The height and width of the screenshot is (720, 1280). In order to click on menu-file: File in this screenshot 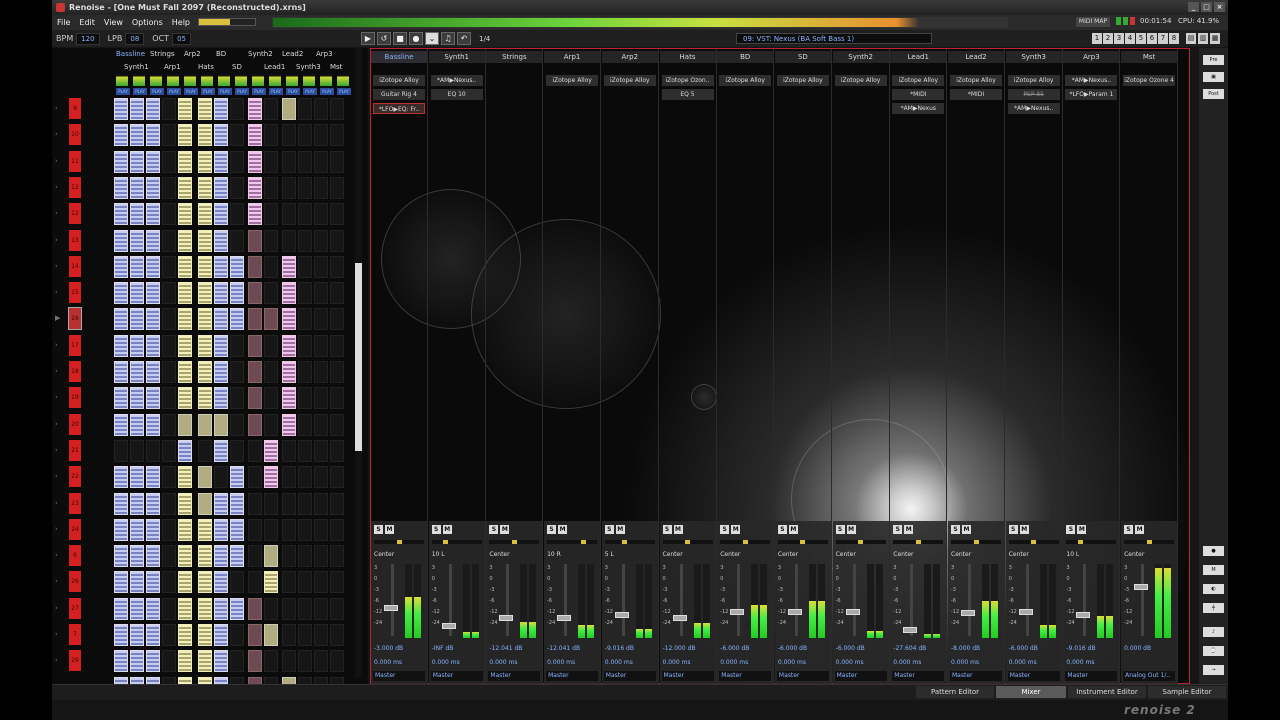, I will do `click(63, 22)`.